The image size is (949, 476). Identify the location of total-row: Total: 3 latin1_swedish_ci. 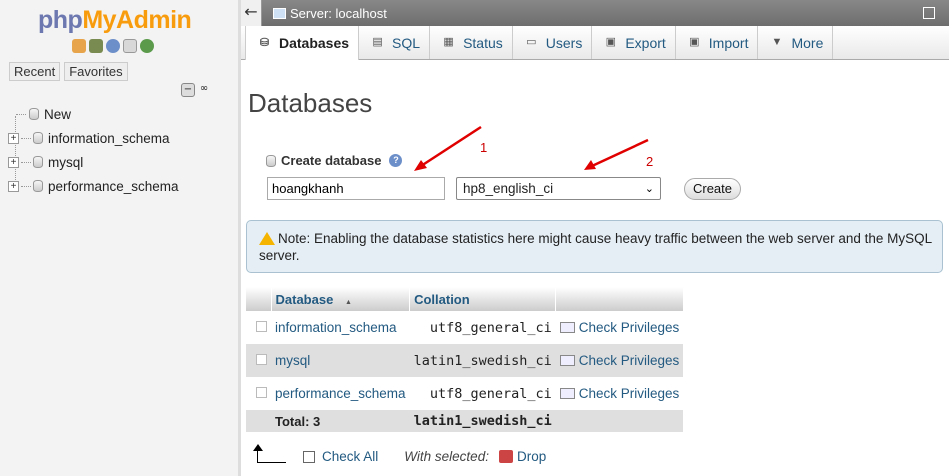
(465, 421).